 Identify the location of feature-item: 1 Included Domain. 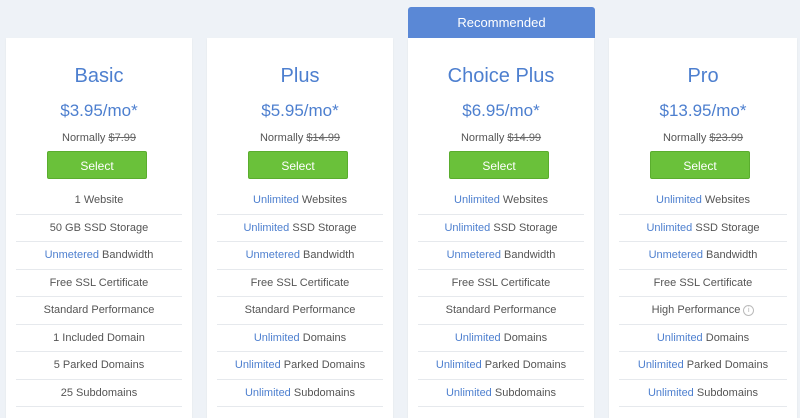
(99, 338).